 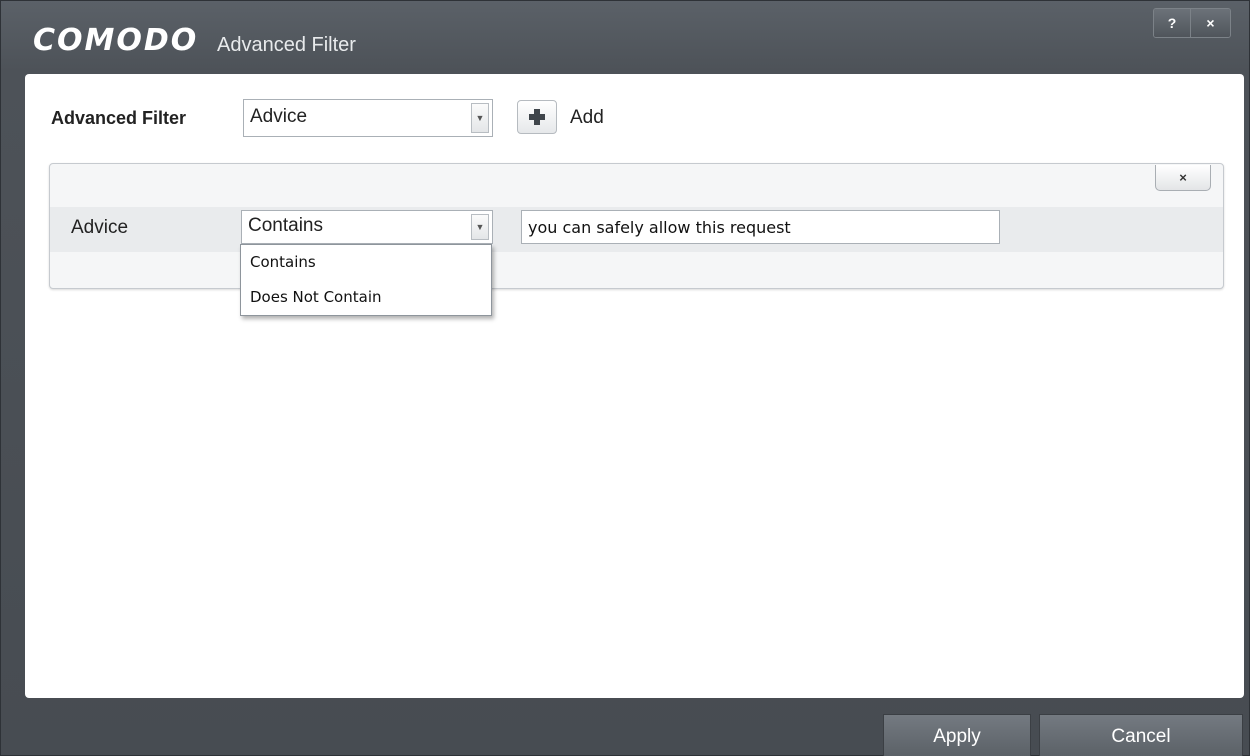 What do you see at coordinates (625, 37) in the screenshot?
I see `title-bar: COMODO Advanced Filter ? ×` at bounding box center [625, 37].